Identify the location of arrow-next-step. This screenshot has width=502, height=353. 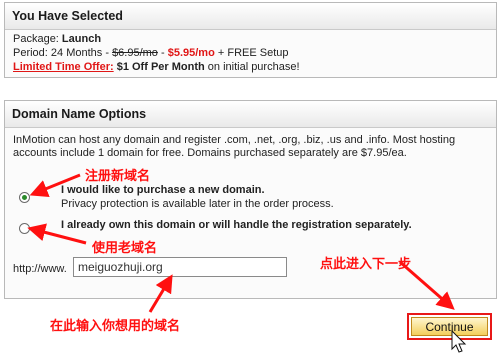
(427, 285).